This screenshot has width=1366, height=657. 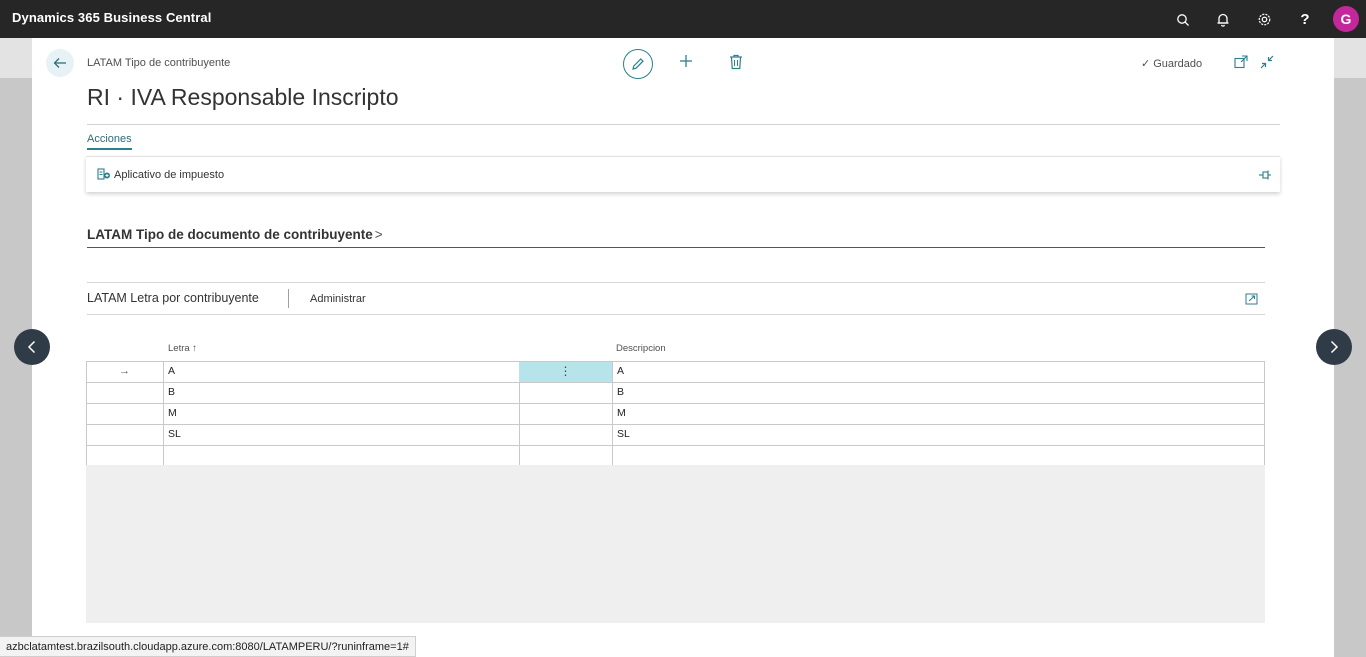 What do you see at coordinates (109, 141) in the screenshot?
I see `tab-actions: Acciones` at bounding box center [109, 141].